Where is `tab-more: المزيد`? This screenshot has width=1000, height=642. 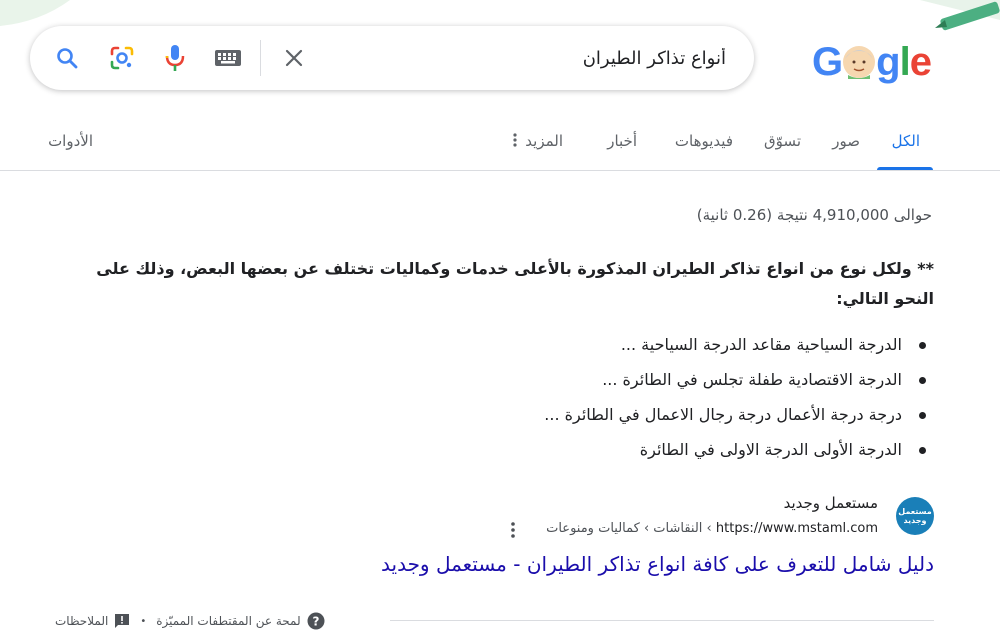 tab-more: المزيد is located at coordinates (534, 141).